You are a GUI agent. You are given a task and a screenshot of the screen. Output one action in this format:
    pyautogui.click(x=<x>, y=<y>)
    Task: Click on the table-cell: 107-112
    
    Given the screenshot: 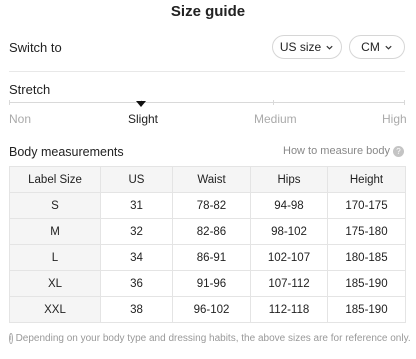 What is the action you would take?
    pyautogui.click(x=289, y=283)
    